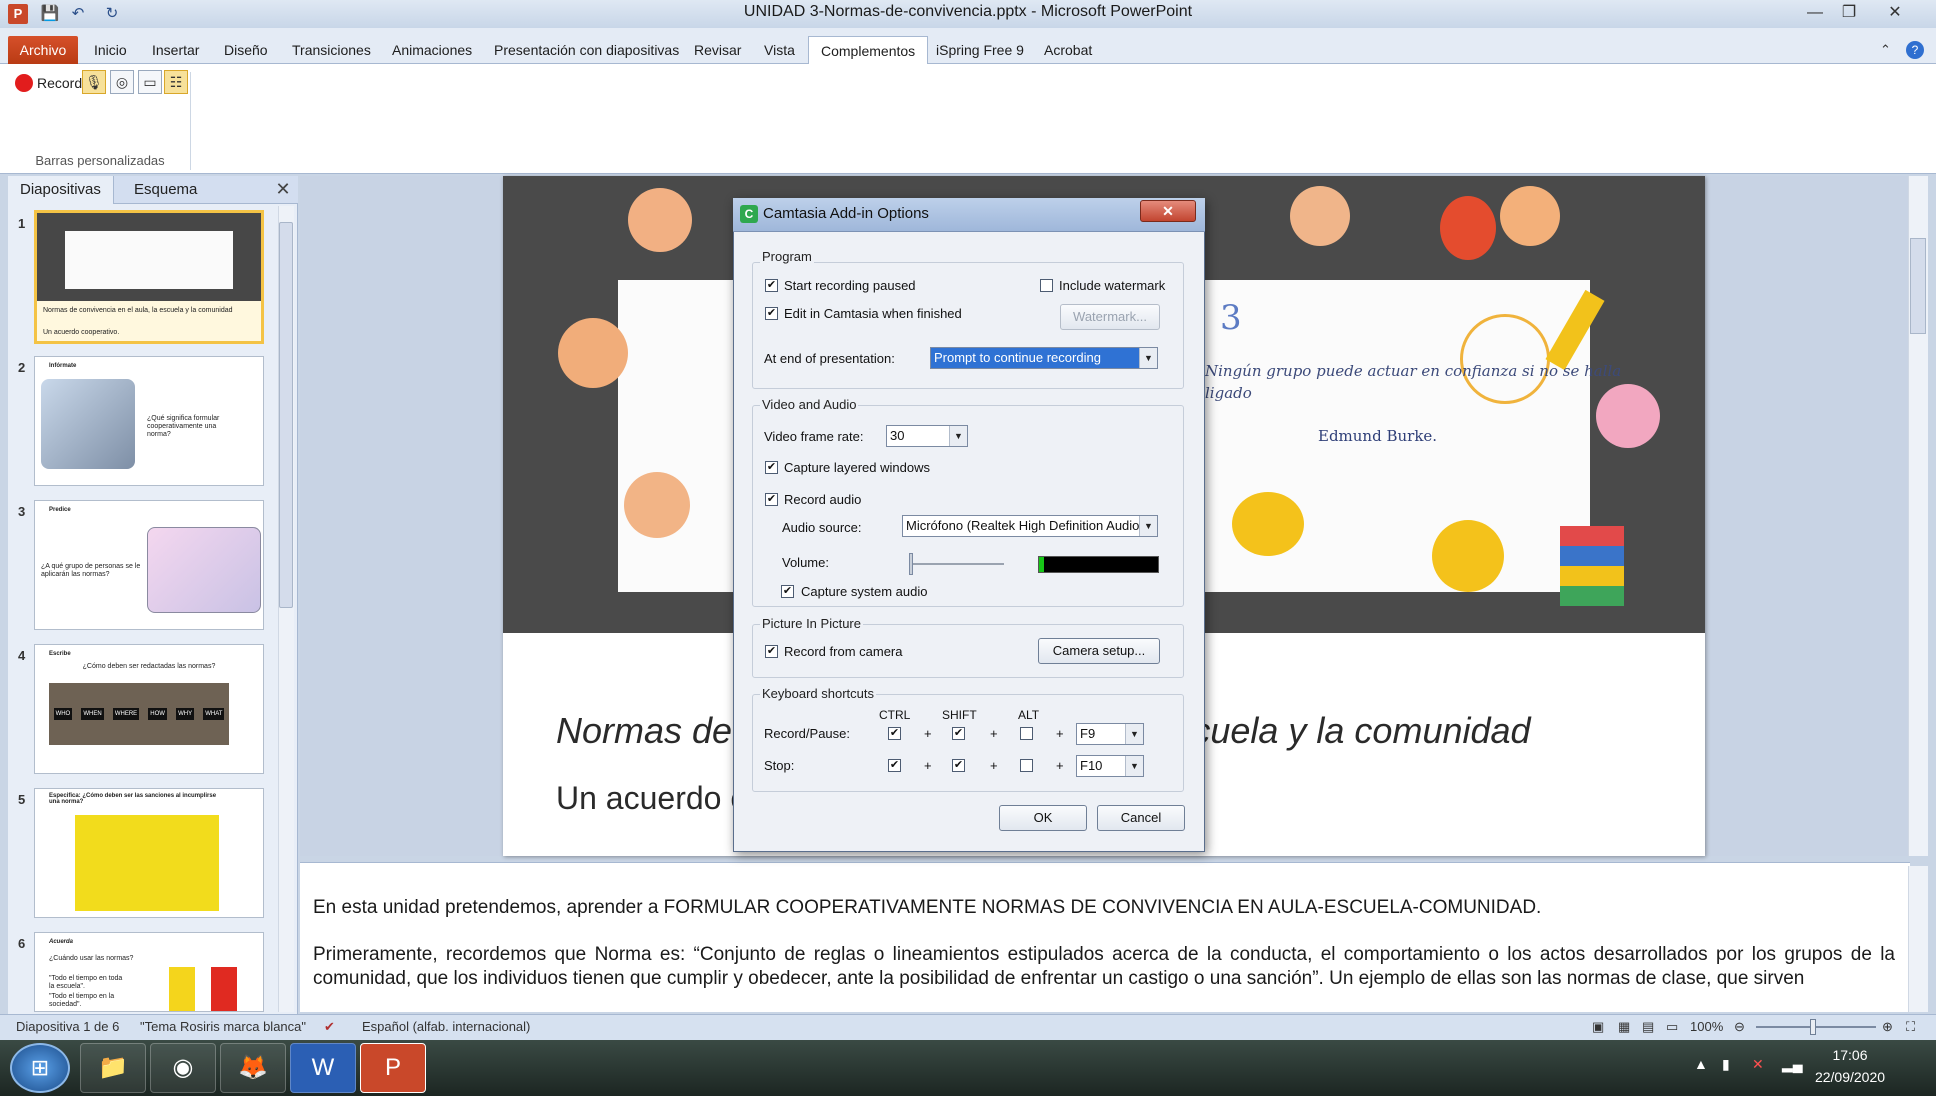 This screenshot has width=1936, height=1096. What do you see at coordinates (1887, 1027) in the screenshot?
I see `zoom-in-icon: ⊕` at bounding box center [1887, 1027].